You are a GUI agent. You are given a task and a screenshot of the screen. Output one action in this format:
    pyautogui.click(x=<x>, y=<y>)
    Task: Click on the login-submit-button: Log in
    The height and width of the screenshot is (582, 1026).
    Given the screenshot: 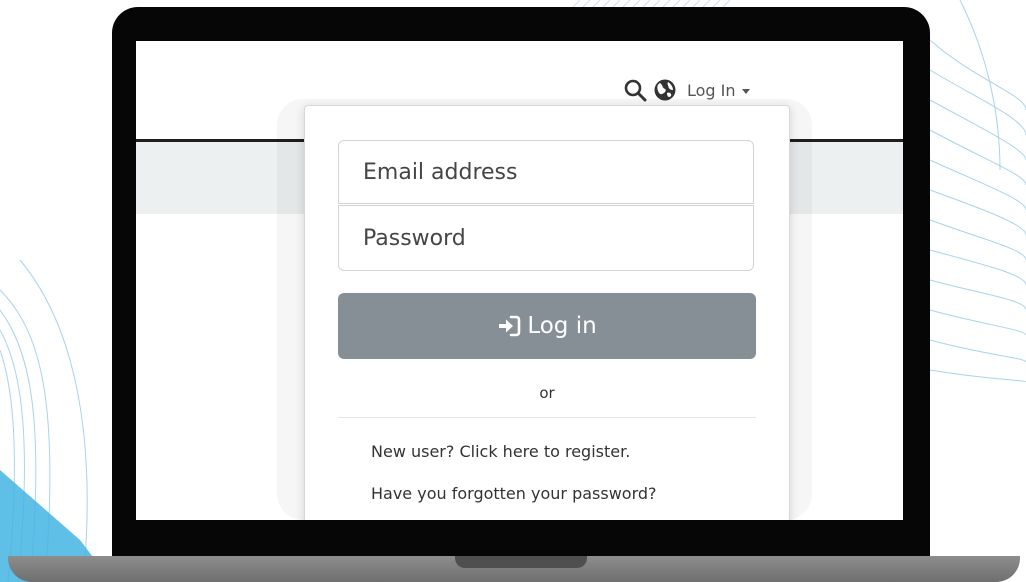 What is the action you would take?
    pyautogui.click(x=547, y=326)
    